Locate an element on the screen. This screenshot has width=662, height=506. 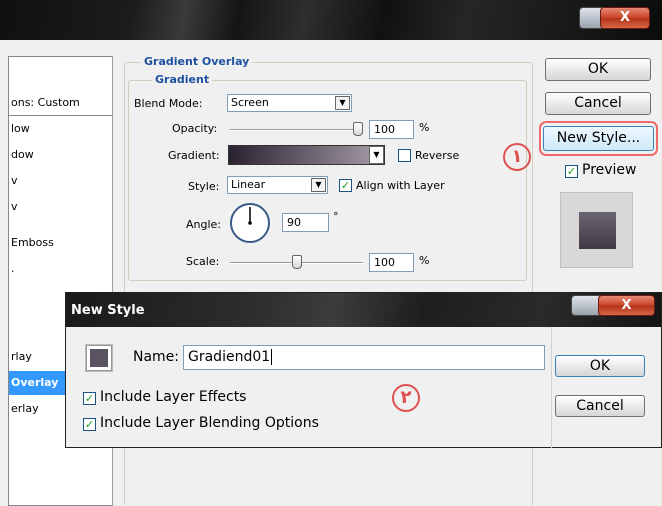
preview-swatch is located at coordinates (597, 230).